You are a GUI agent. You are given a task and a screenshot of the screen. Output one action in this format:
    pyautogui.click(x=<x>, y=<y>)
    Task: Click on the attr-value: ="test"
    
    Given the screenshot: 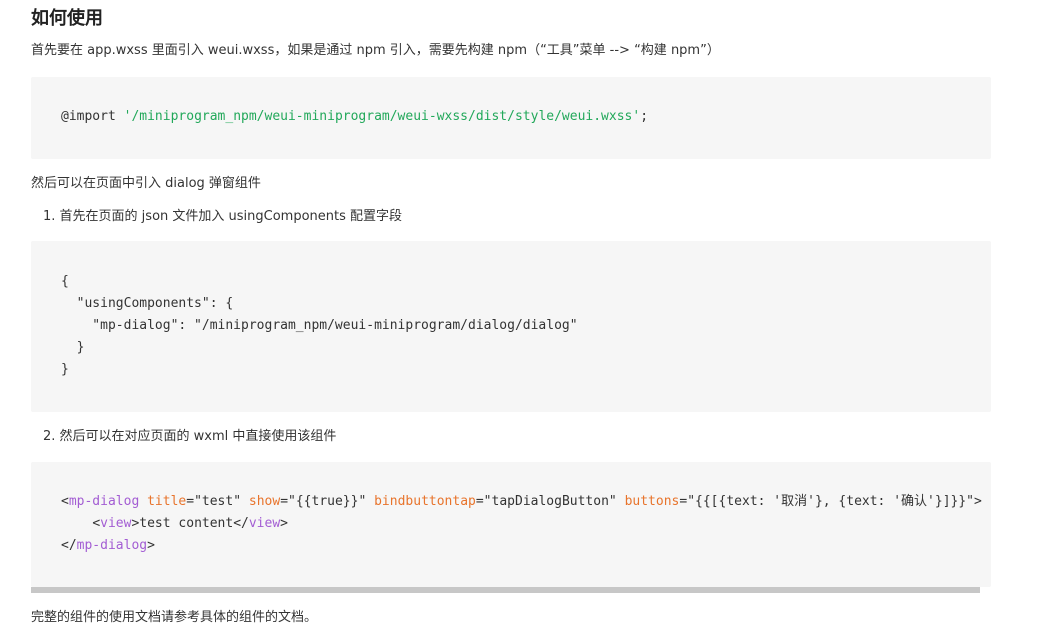 What is the action you would take?
    pyautogui.click(x=217, y=501)
    